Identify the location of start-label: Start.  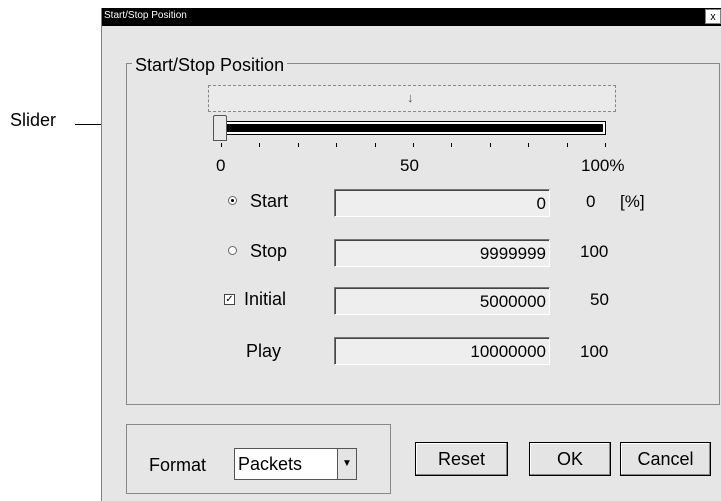
(269, 201).